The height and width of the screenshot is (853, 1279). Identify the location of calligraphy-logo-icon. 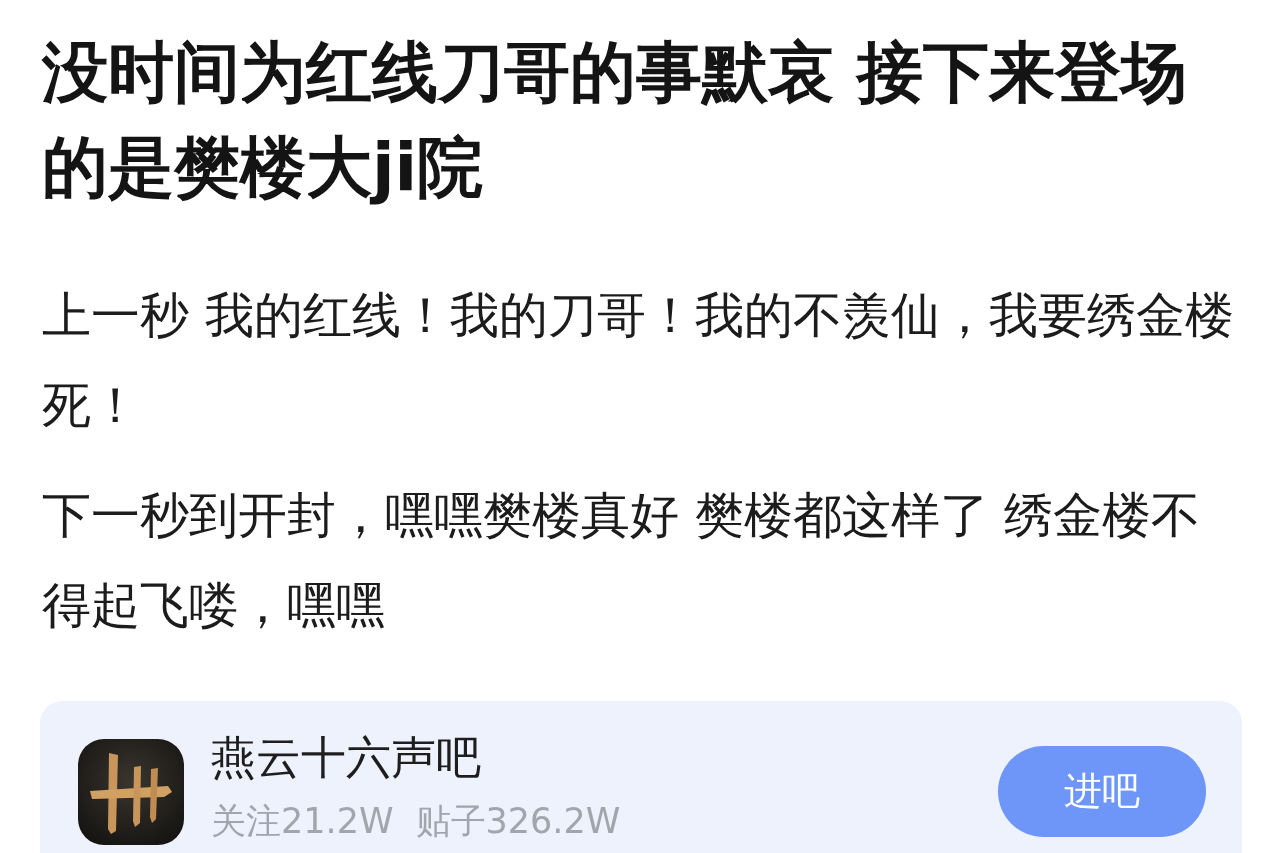
(131, 792).